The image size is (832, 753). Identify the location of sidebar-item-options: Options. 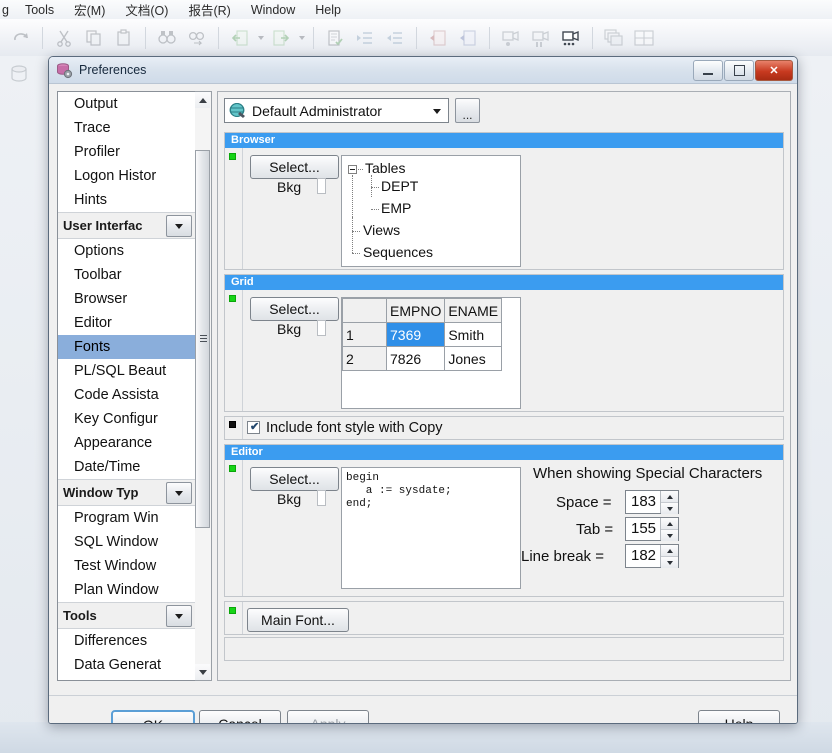
(126, 251).